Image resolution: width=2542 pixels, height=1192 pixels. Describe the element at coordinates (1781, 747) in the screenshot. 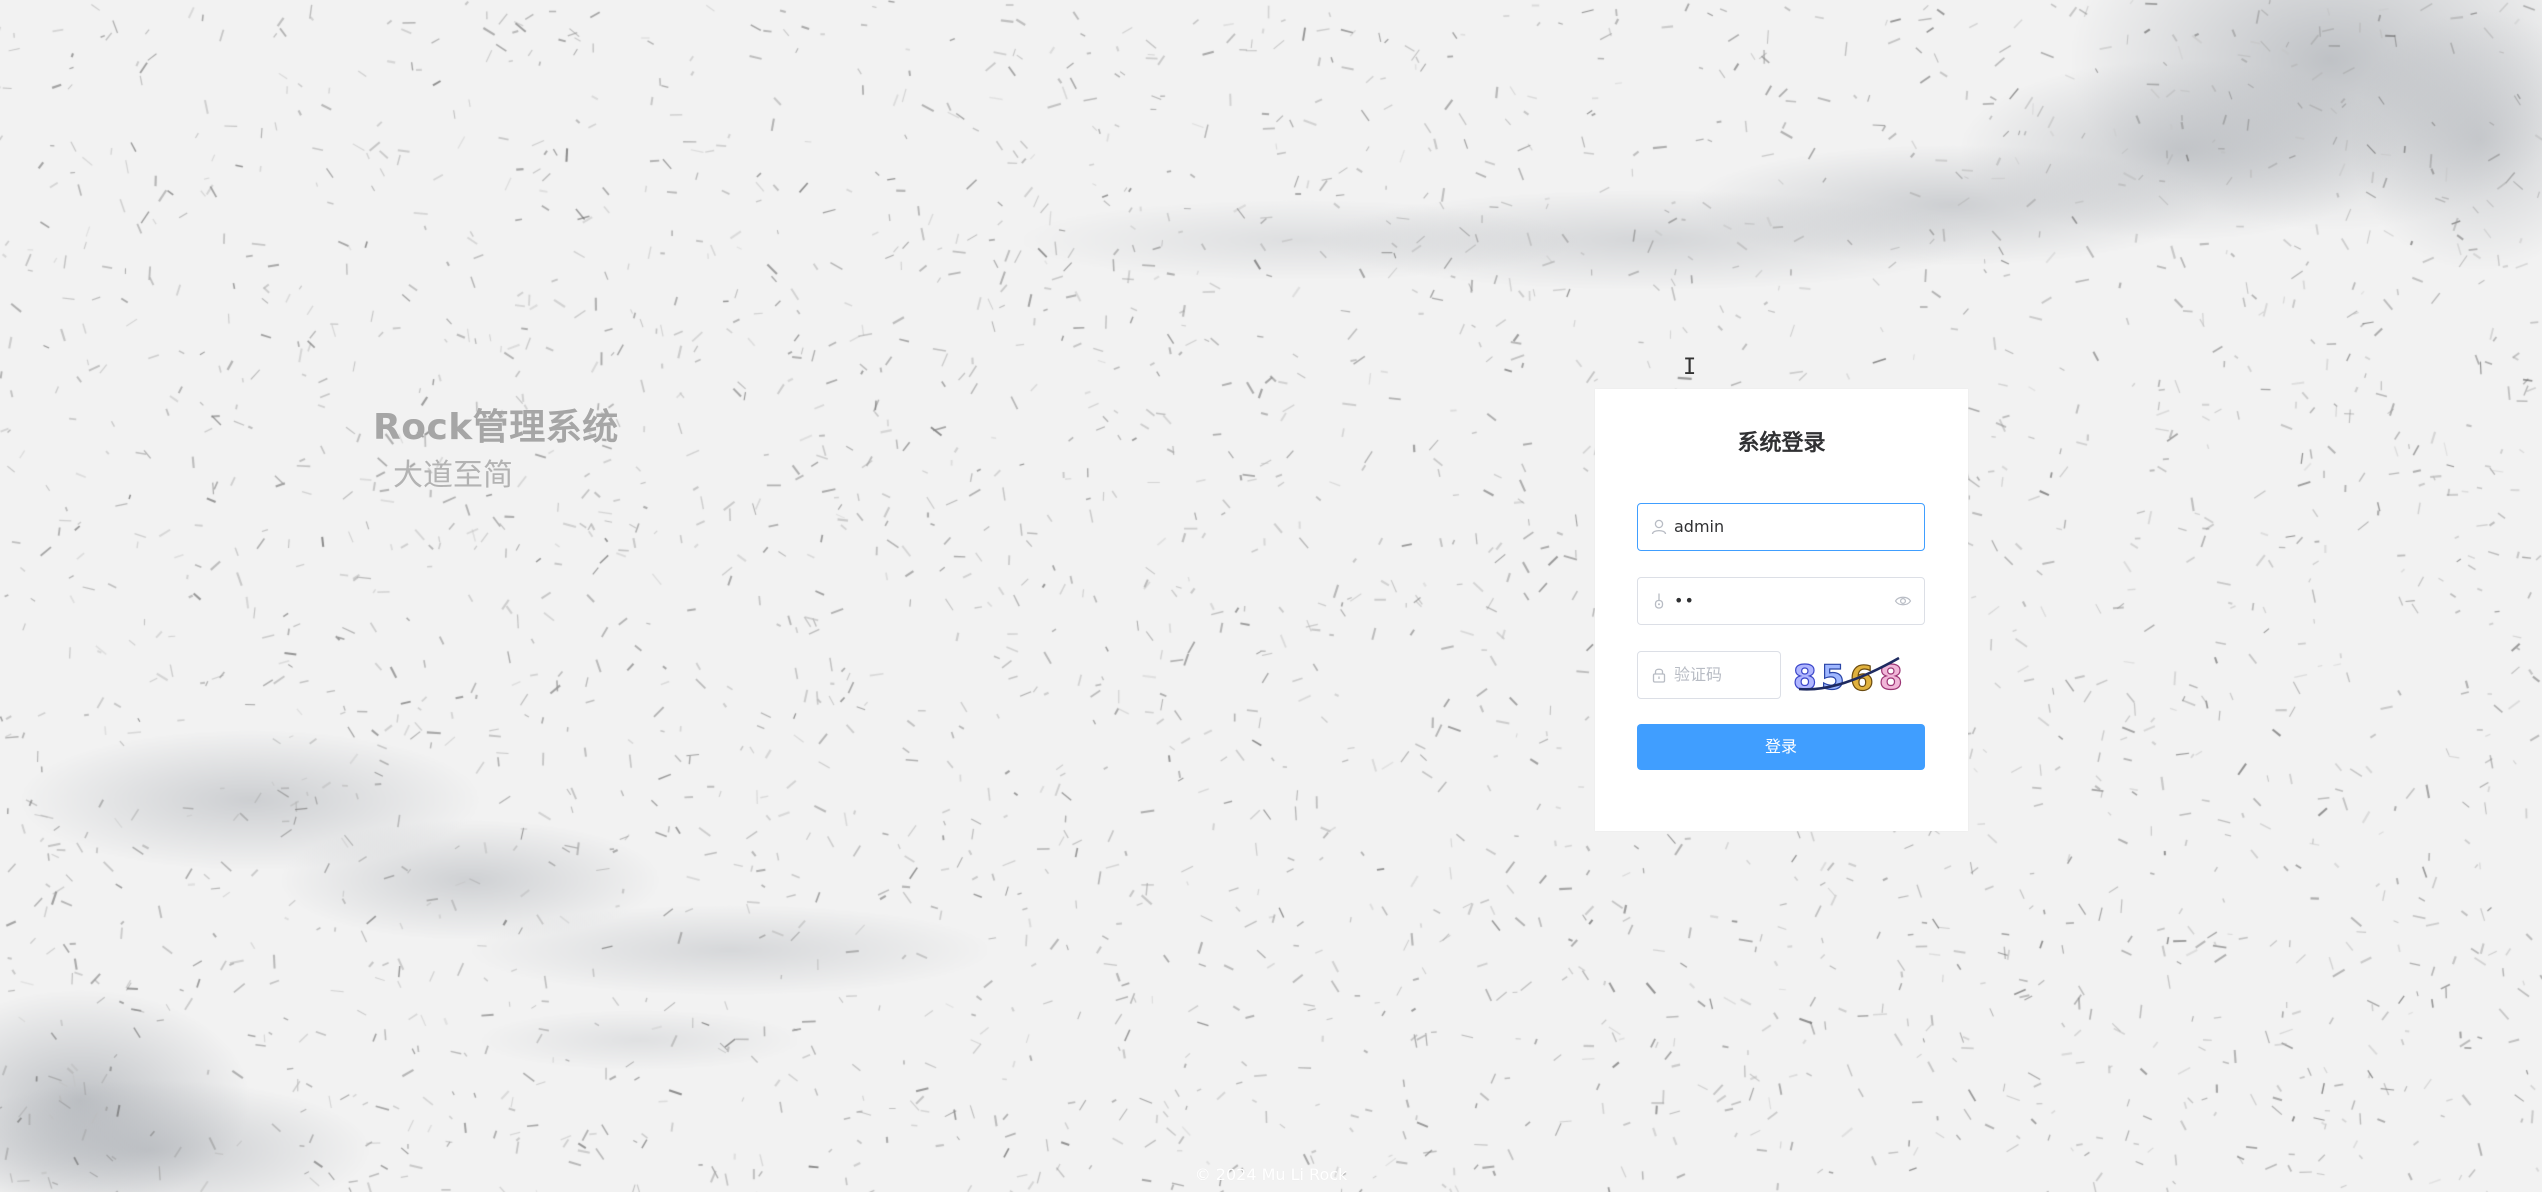

I see `login-button: 登录` at that location.